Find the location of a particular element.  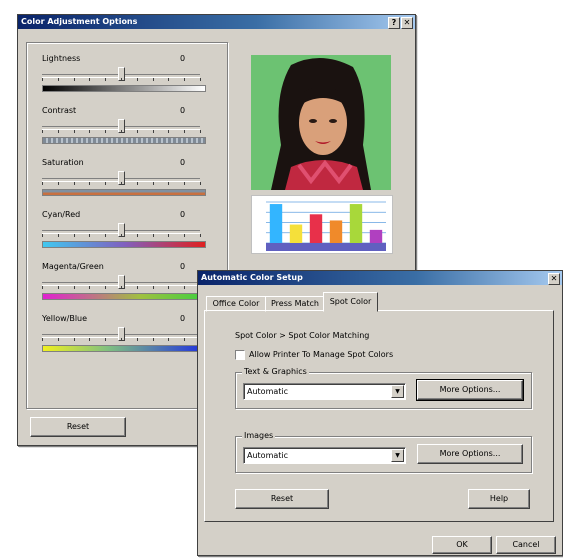

allow-printer-label: Allow Printer To Manage Spot Colors is located at coordinates (321, 354).